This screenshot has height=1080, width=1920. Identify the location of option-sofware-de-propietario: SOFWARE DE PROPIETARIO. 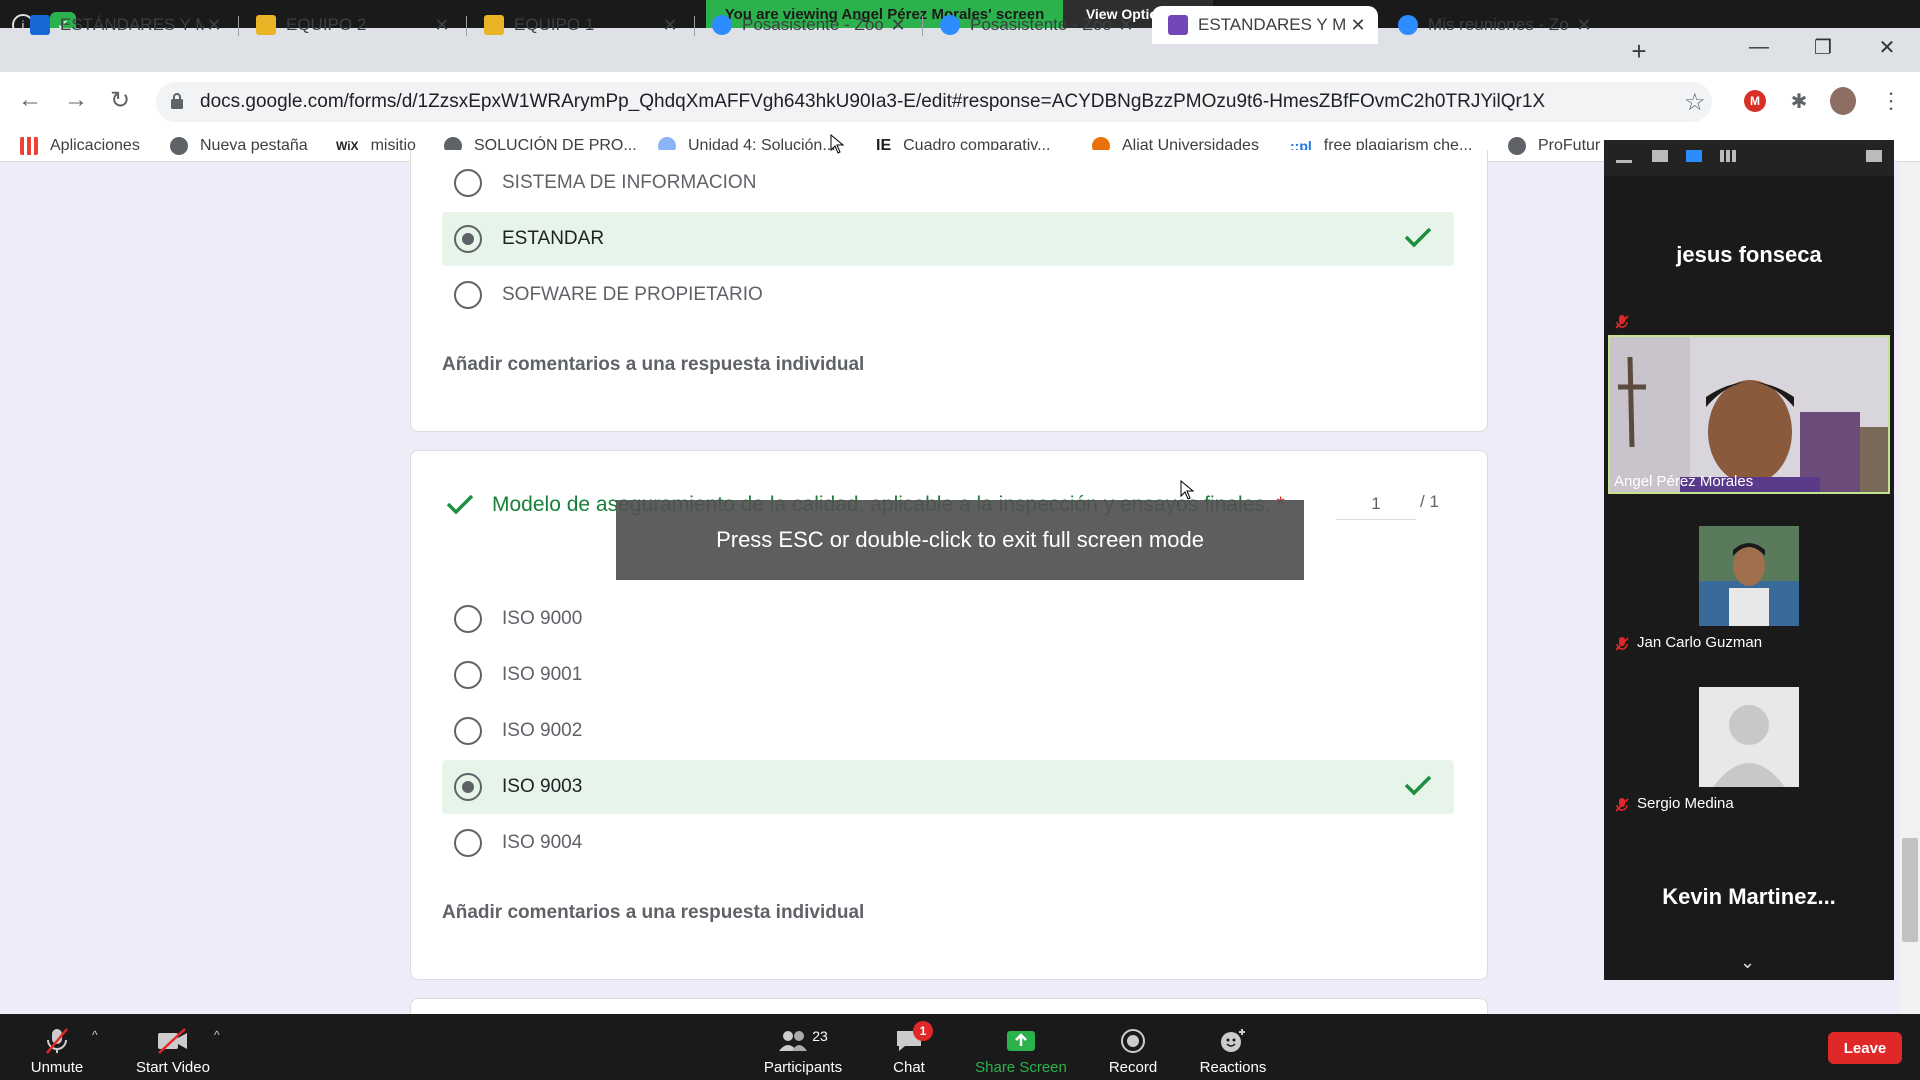
(948, 295).